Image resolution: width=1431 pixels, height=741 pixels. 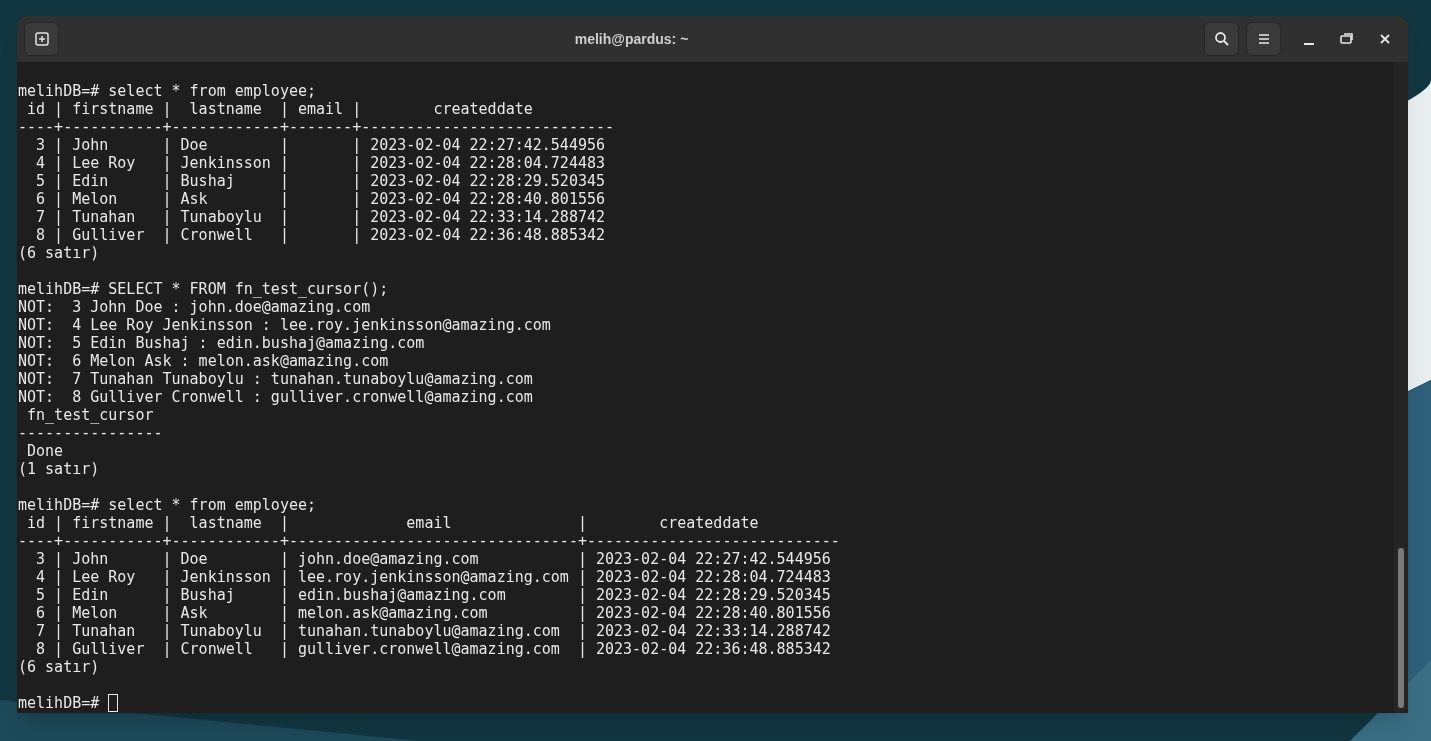 What do you see at coordinates (275, 397) in the screenshot?
I see `terminal-line: NOT: 8 Gulliver Cronwell : gulliver.cronwell@amazing.com` at bounding box center [275, 397].